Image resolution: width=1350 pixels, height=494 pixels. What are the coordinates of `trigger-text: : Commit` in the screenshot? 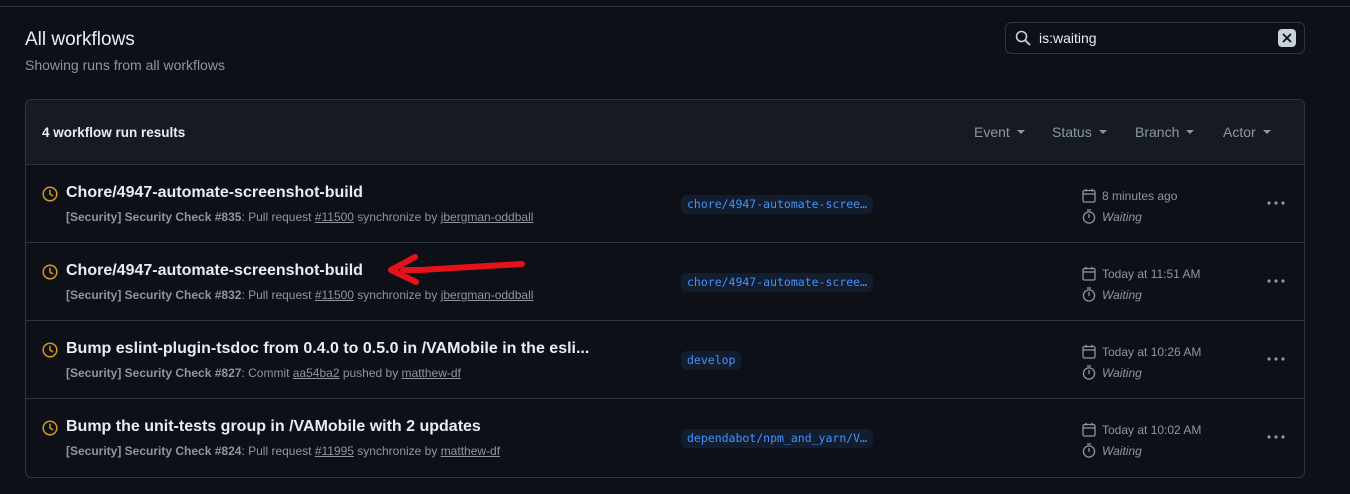 It's located at (267, 373).